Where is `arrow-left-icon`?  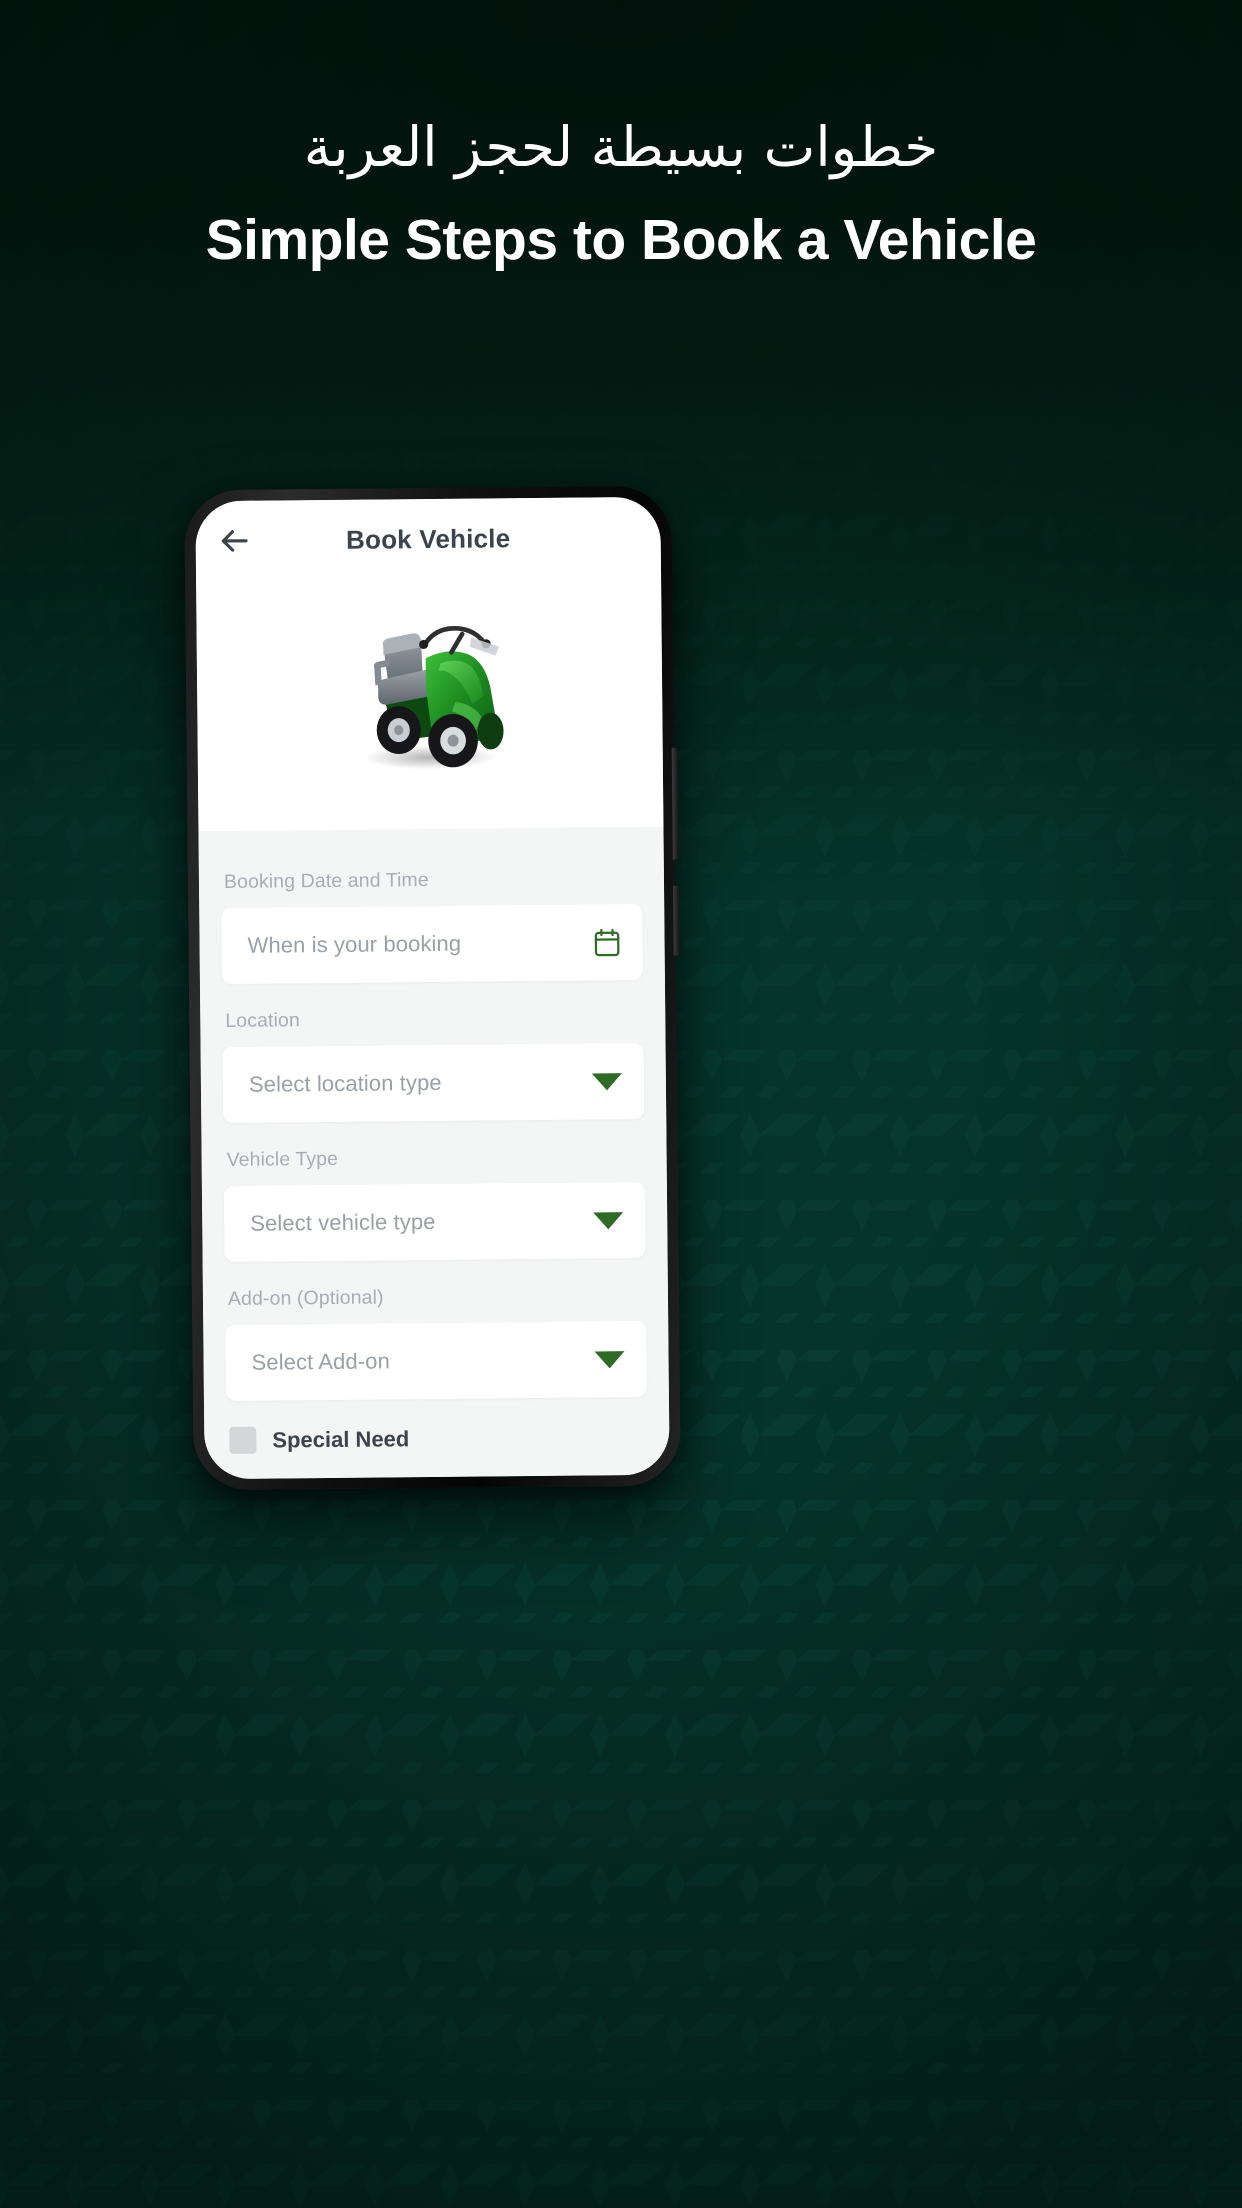 arrow-left-icon is located at coordinates (234, 541).